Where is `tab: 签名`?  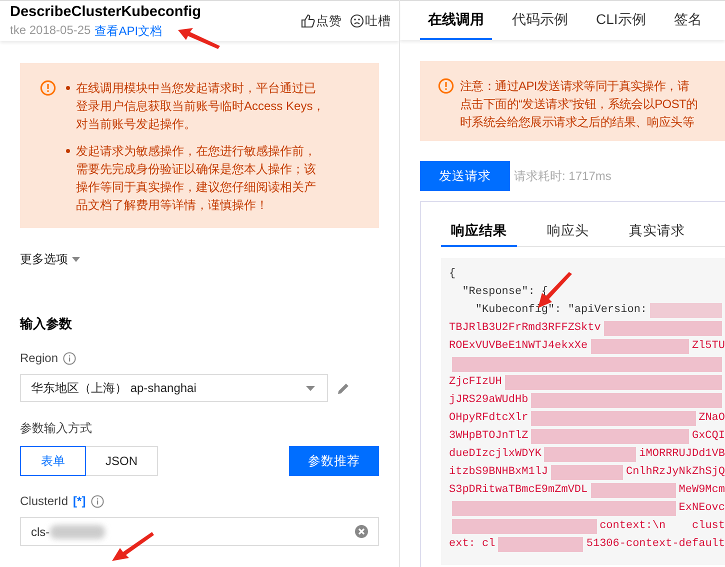
tab: 签名 is located at coordinates (688, 20).